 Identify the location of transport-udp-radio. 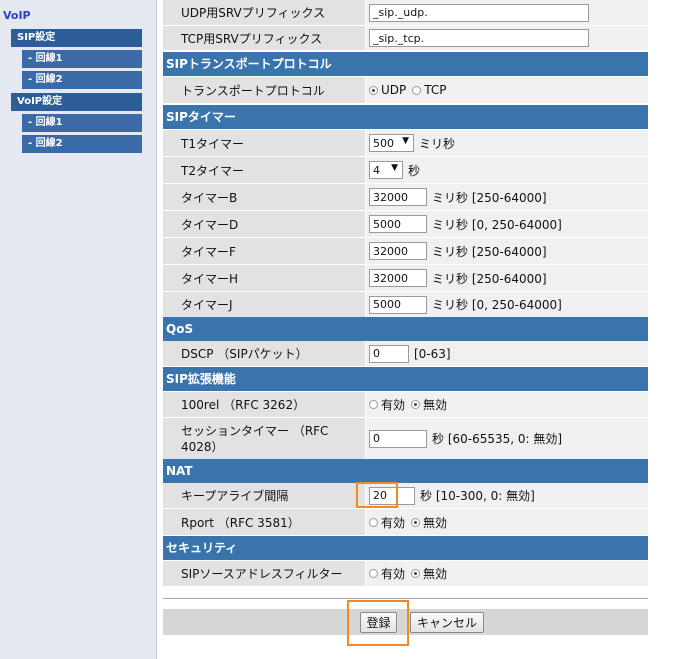
(373, 90).